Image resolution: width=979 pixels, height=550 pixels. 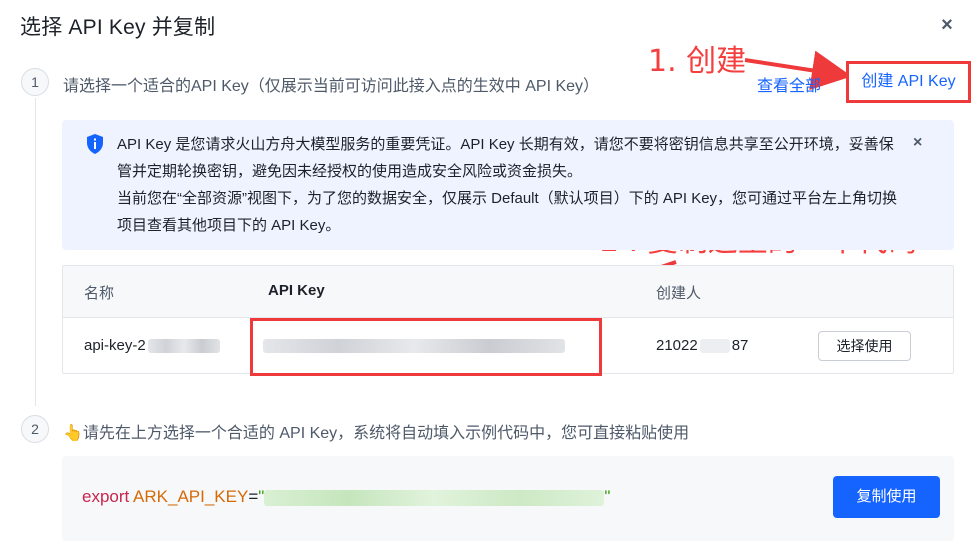 I want to click on code-snippet-box: export ARK_API_KEY=" " 复制使用, so click(x=508, y=498).